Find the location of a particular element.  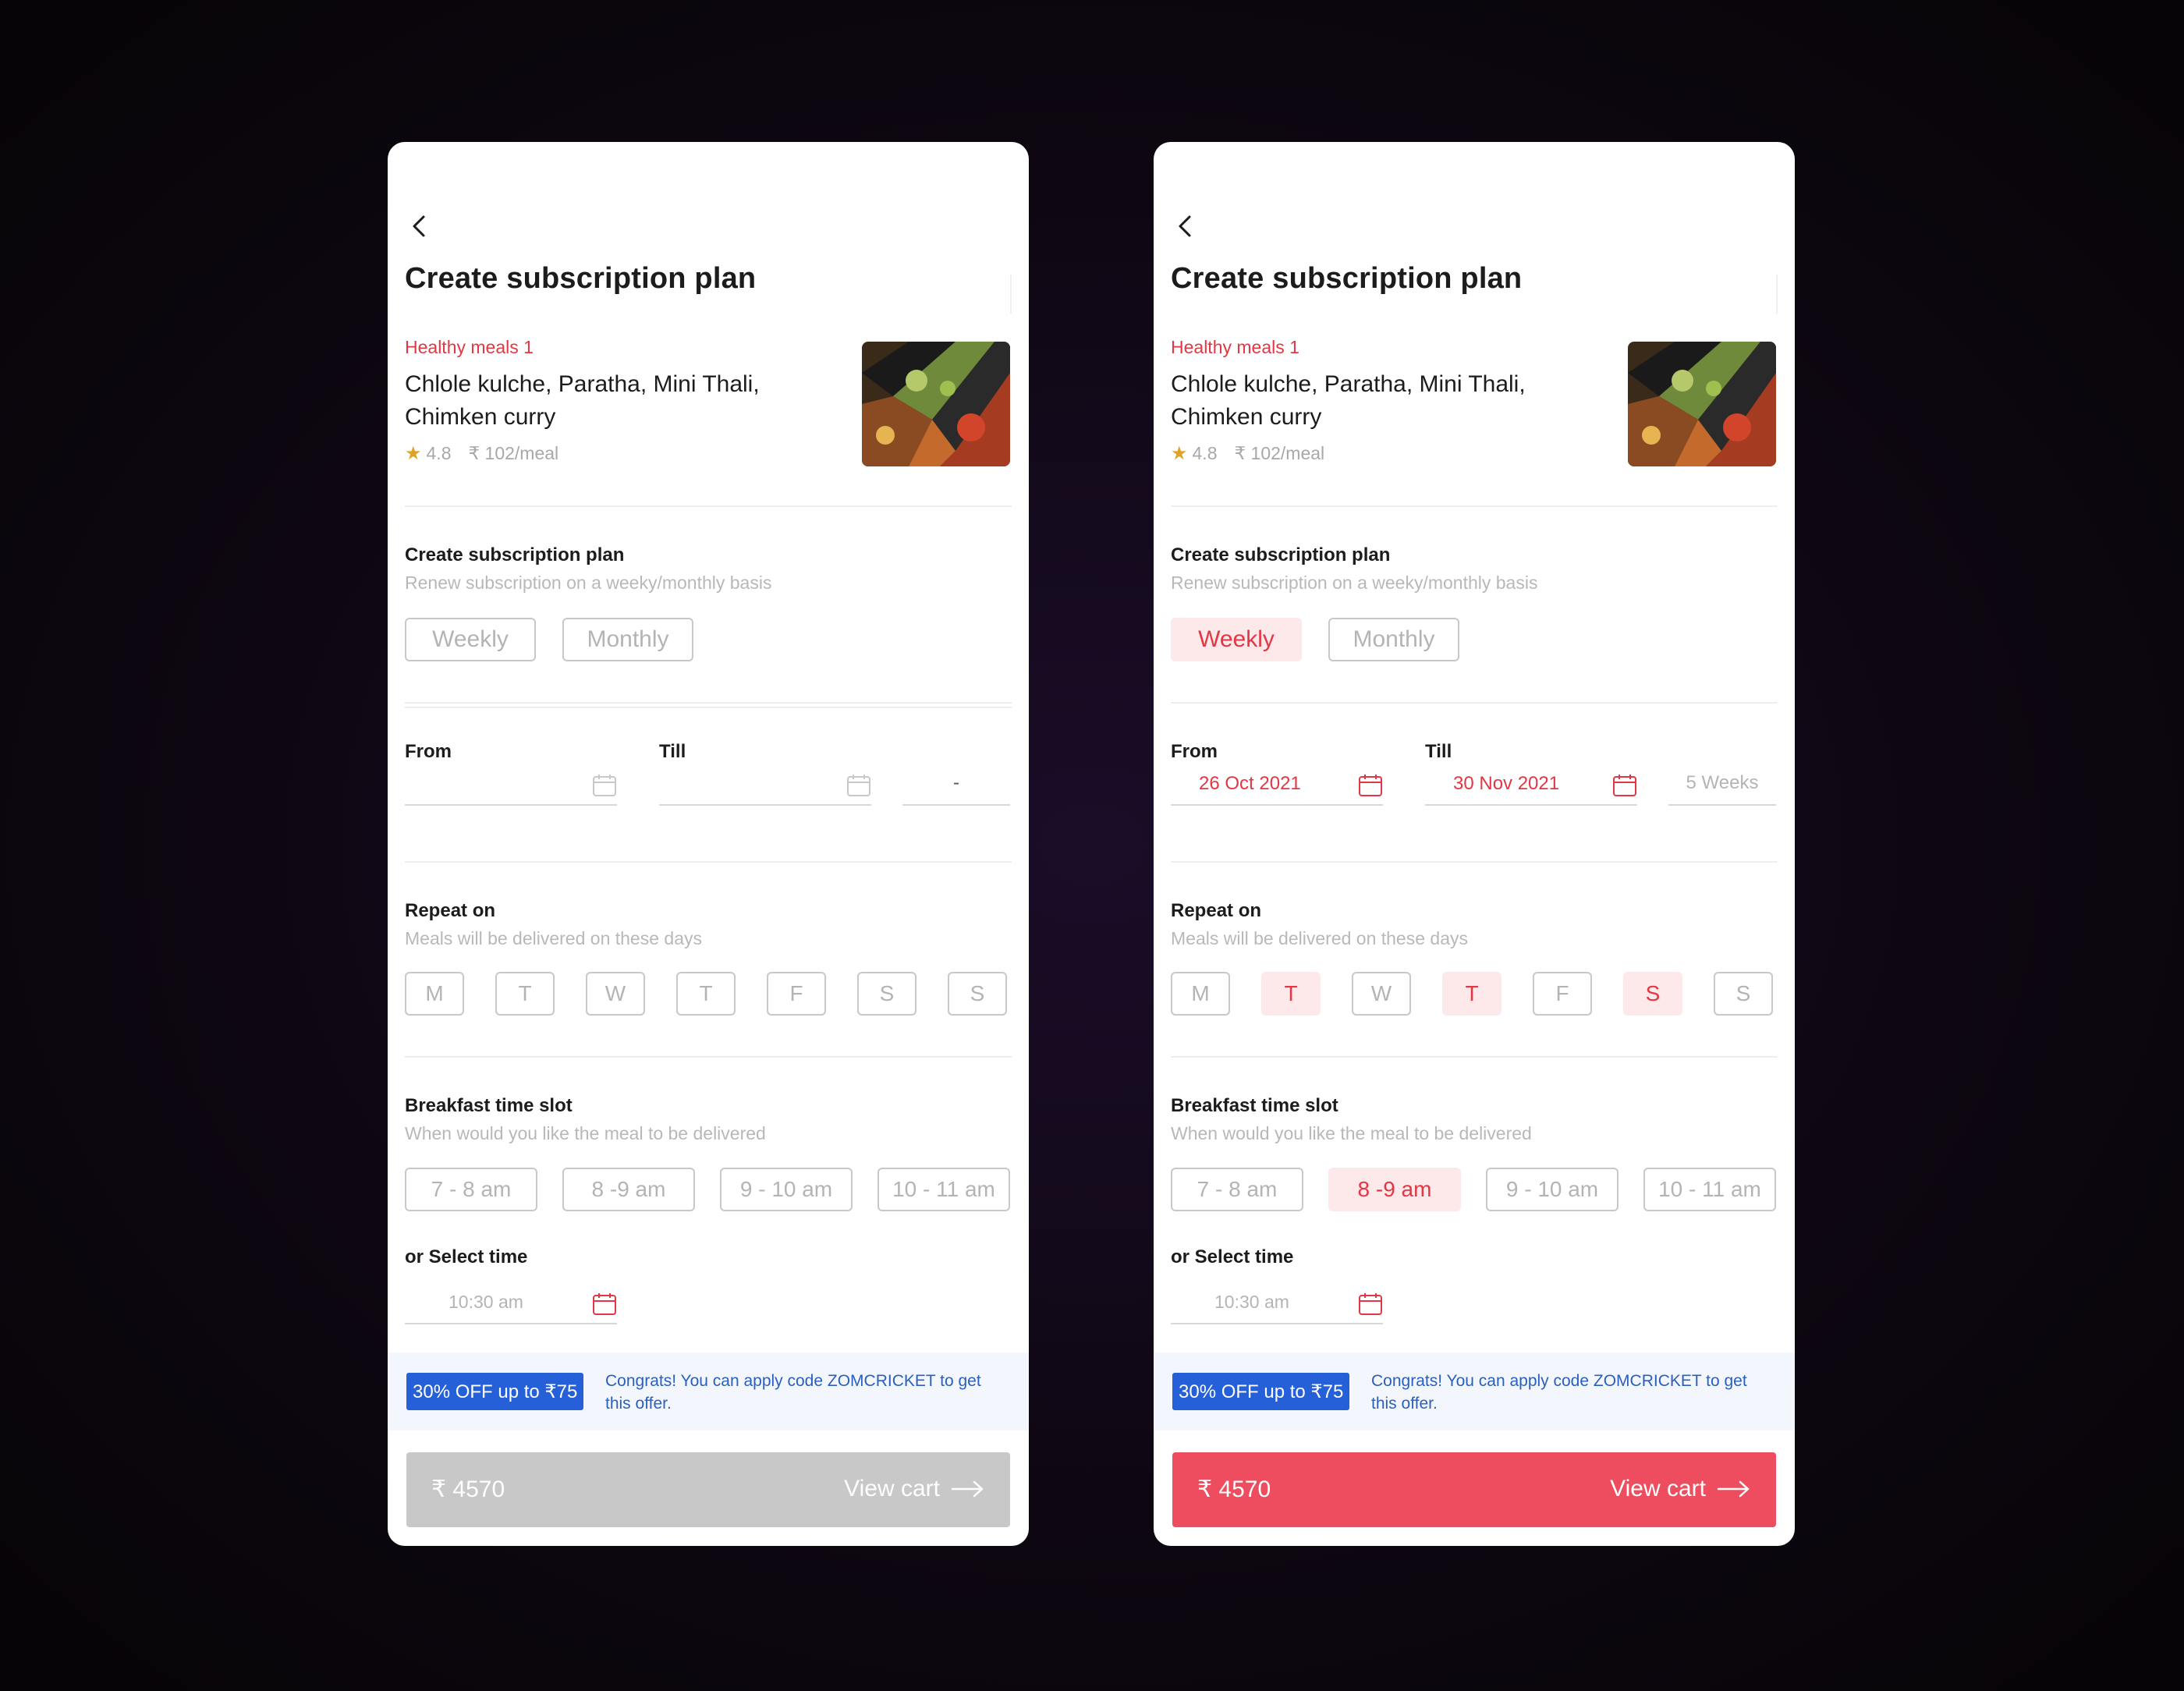

view-cart-label: View cart is located at coordinates (1658, 1488).